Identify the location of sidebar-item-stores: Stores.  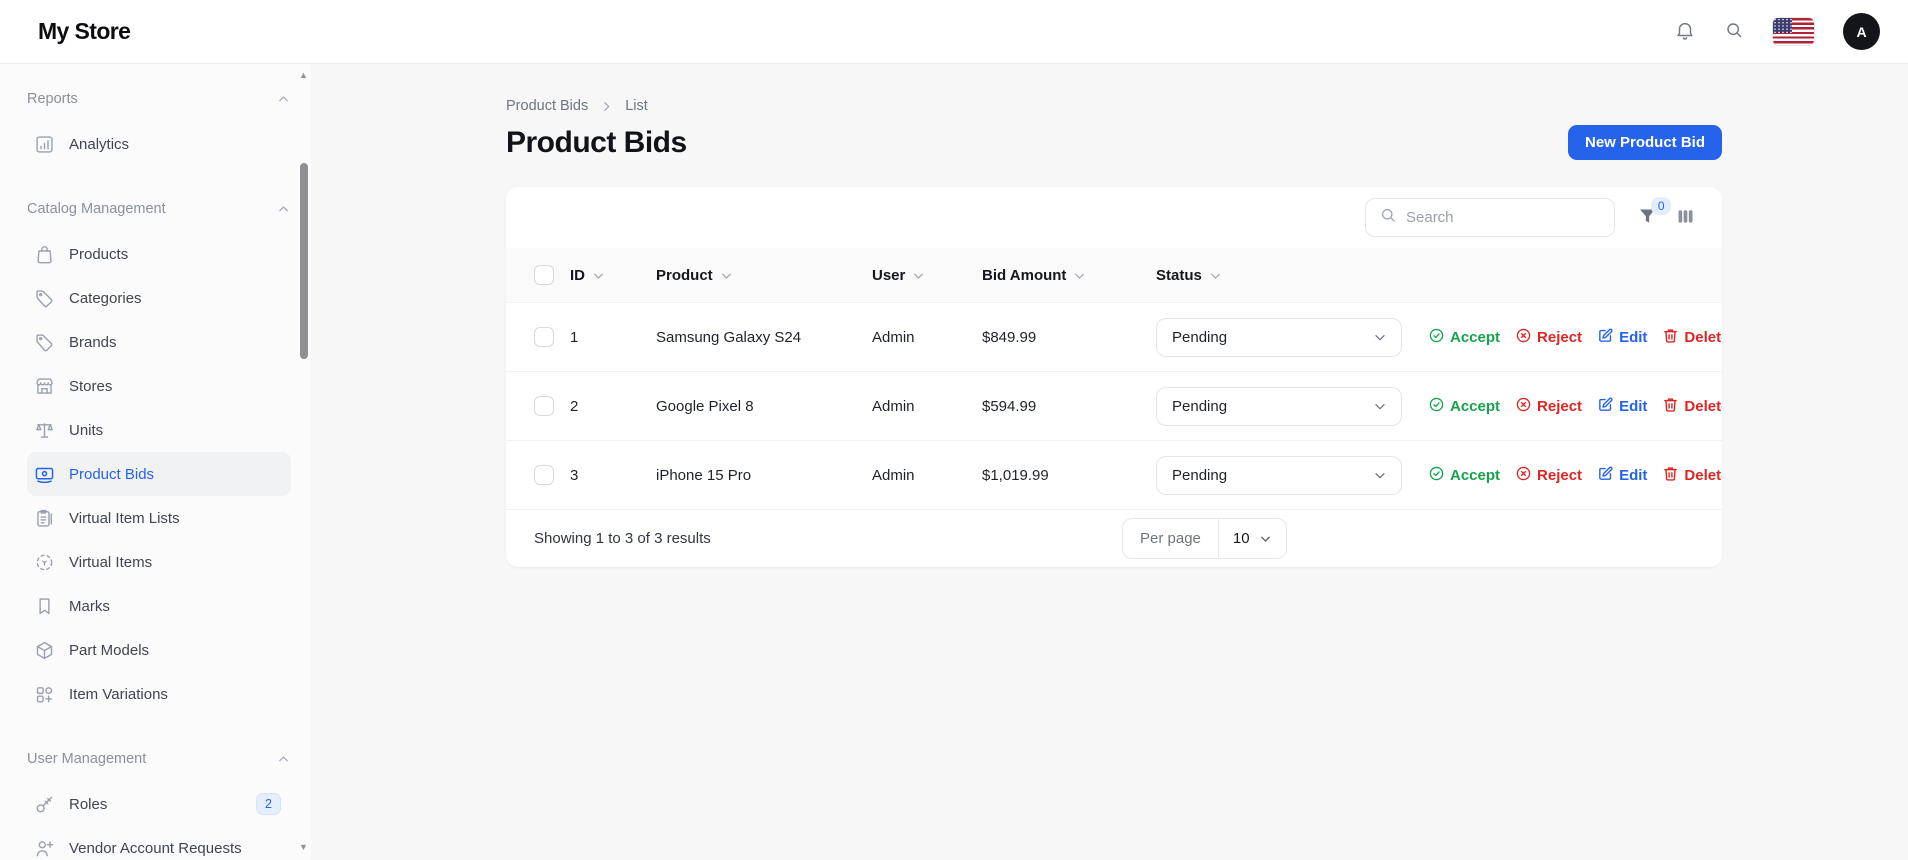
(159, 386).